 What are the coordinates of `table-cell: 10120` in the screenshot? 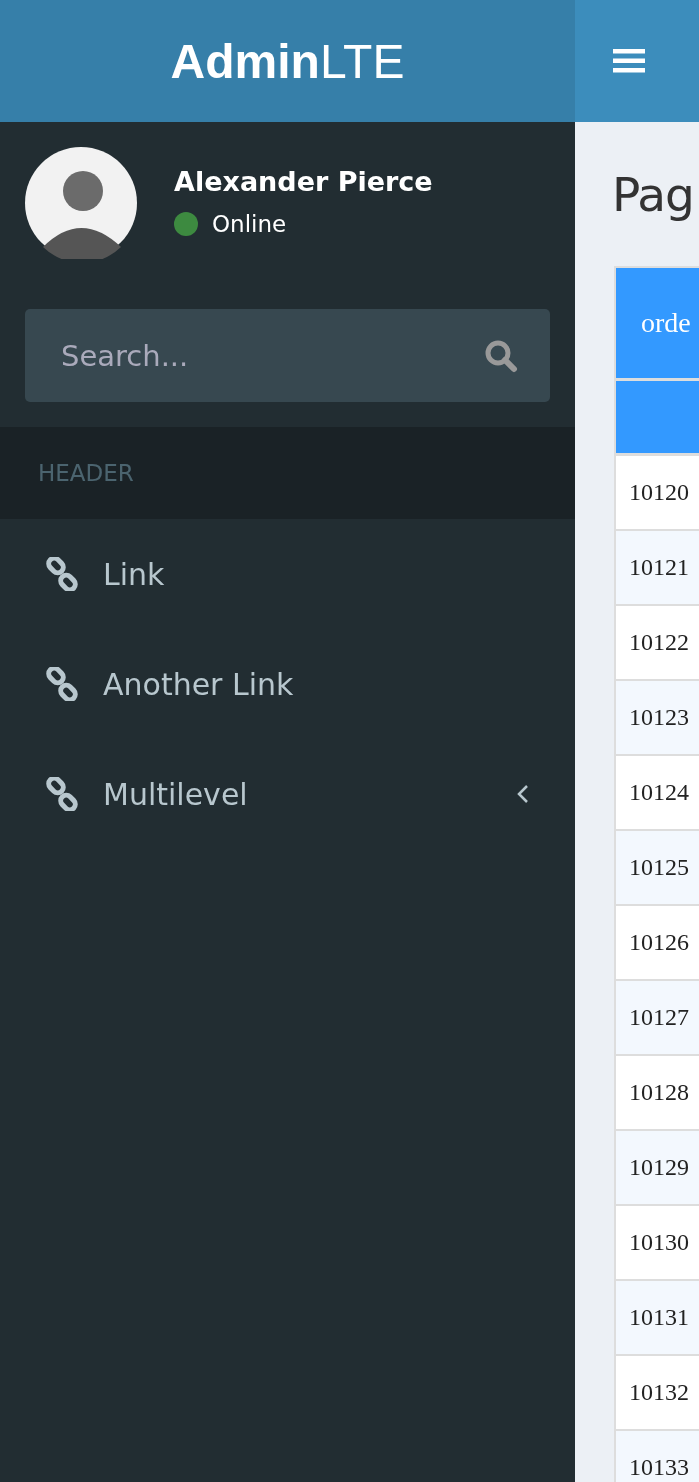 It's located at (659, 492).